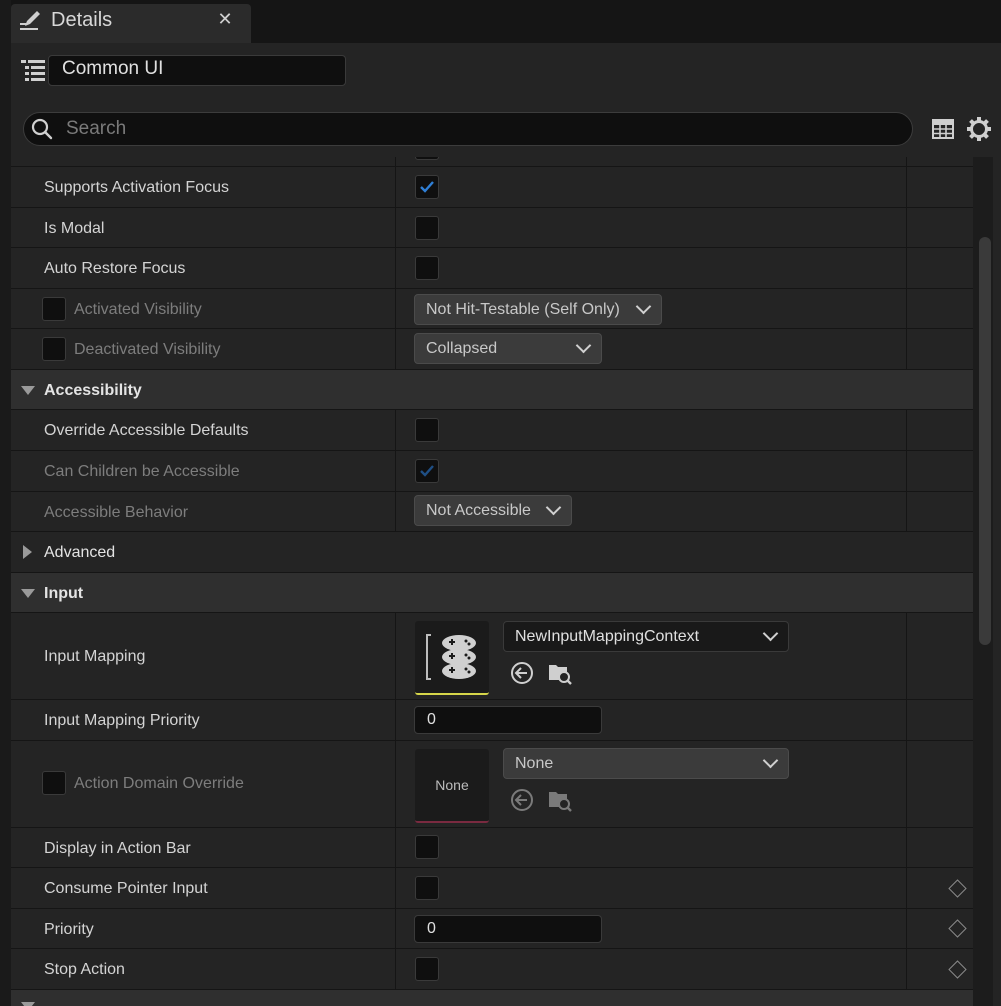 Image resolution: width=1001 pixels, height=1006 pixels. I want to click on hierarchy-list-icon, so click(33, 70).